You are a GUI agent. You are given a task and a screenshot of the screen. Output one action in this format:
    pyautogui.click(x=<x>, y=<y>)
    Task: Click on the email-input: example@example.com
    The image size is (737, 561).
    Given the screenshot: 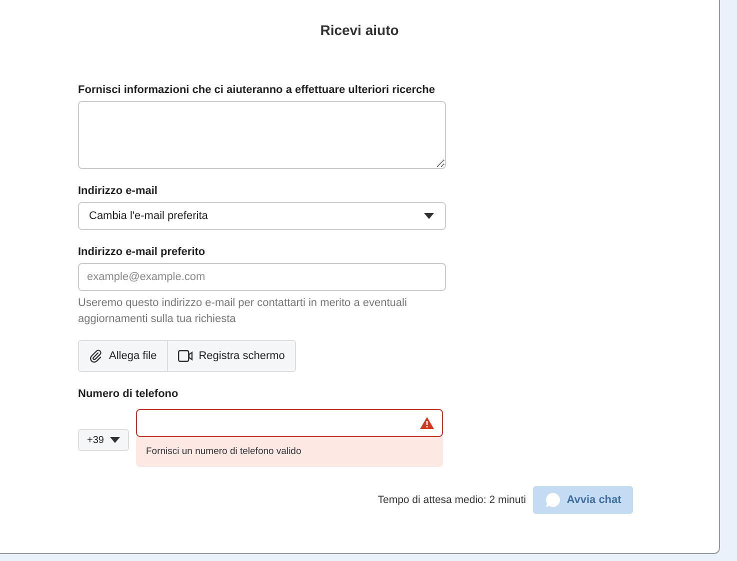 What is the action you would take?
    pyautogui.click(x=262, y=277)
    